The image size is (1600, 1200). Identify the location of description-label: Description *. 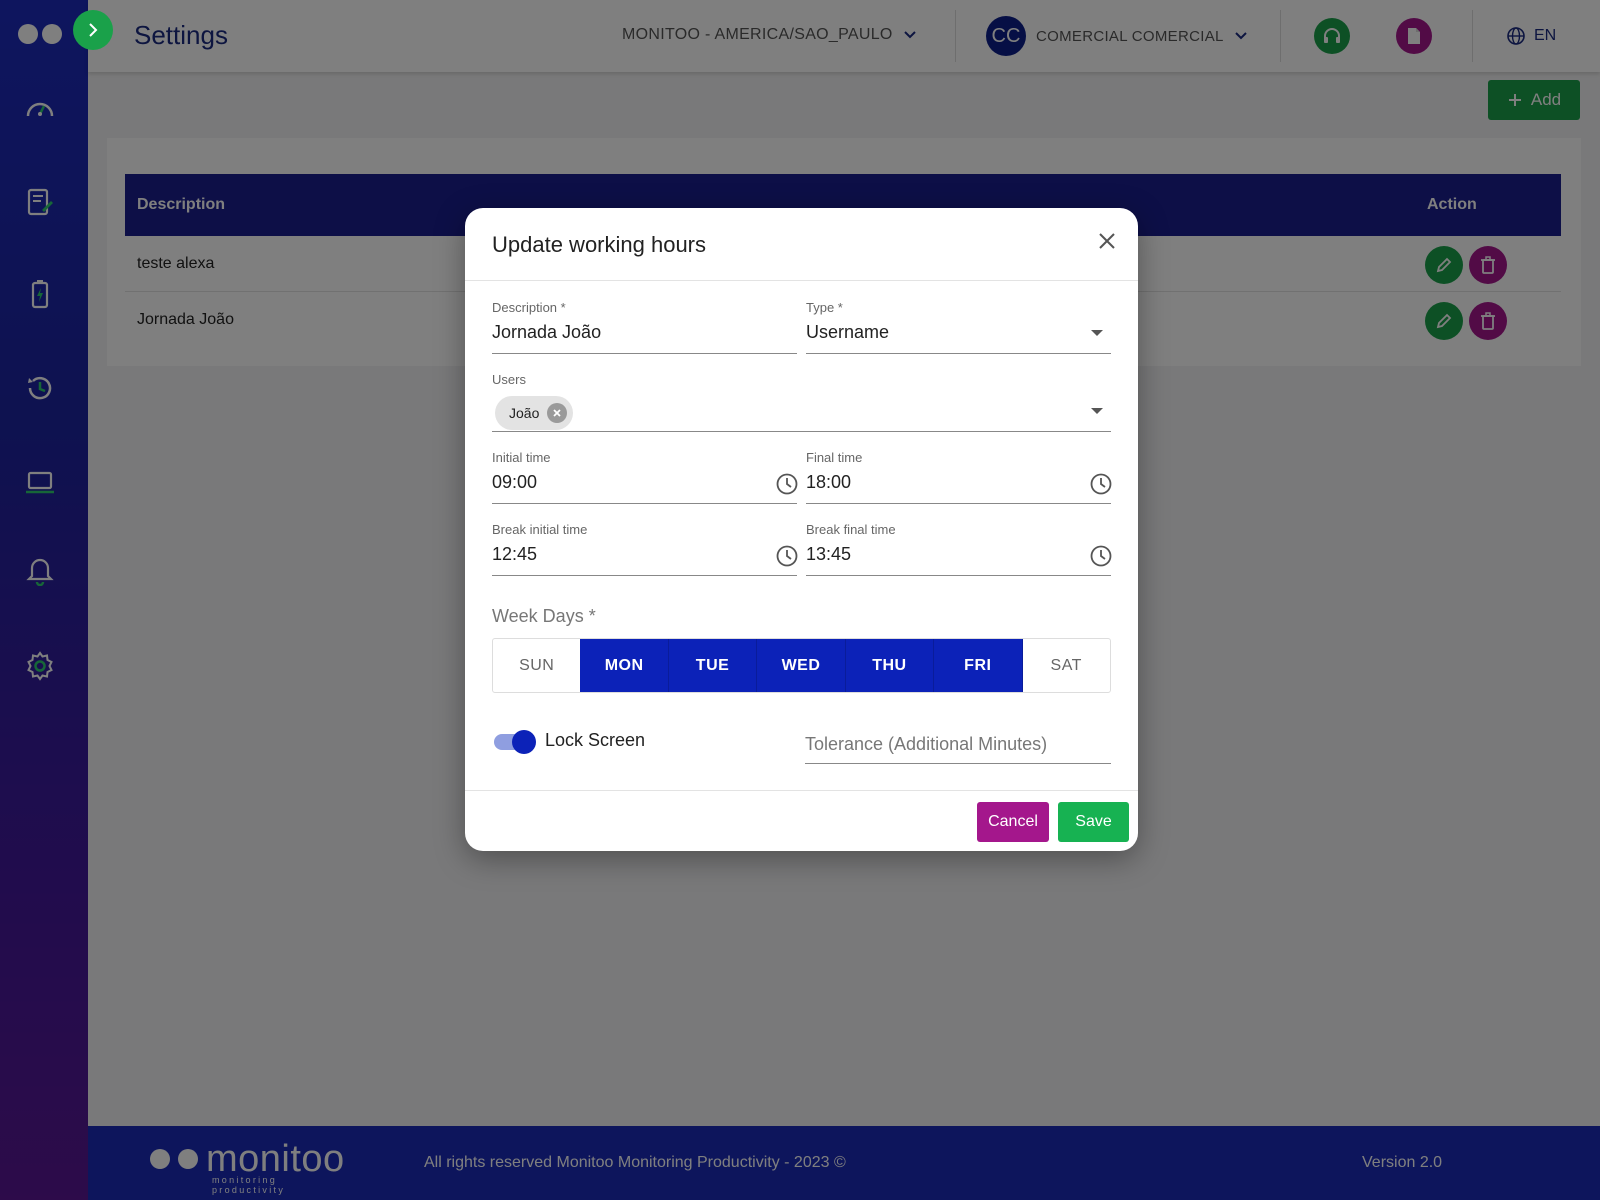
(529, 307).